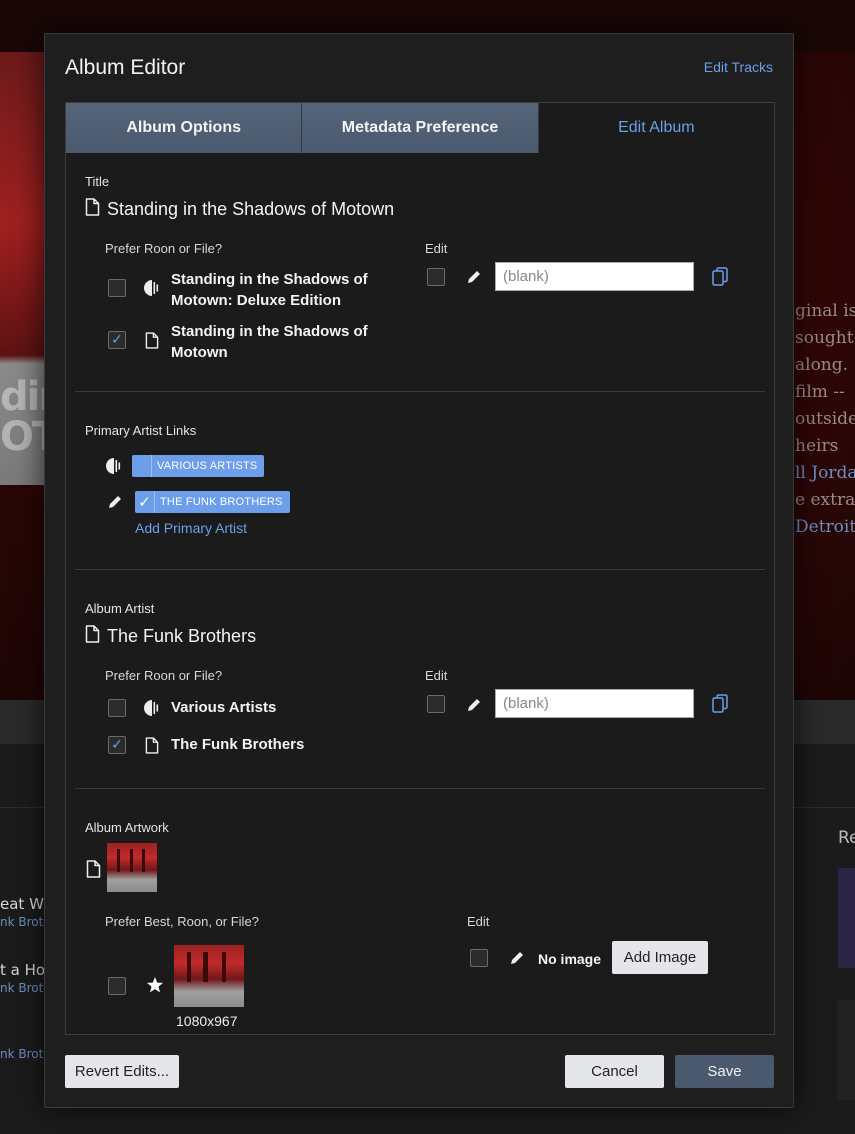  What do you see at coordinates (117, 986) in the screenshot?
I see `artwork-best-checkbox` at bounding box center [117, 986].